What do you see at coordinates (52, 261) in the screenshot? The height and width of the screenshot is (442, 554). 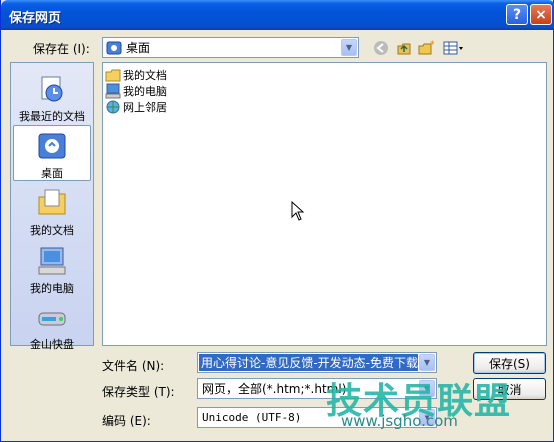 I see `my-computer-icon` at bounding box center [52, 261].